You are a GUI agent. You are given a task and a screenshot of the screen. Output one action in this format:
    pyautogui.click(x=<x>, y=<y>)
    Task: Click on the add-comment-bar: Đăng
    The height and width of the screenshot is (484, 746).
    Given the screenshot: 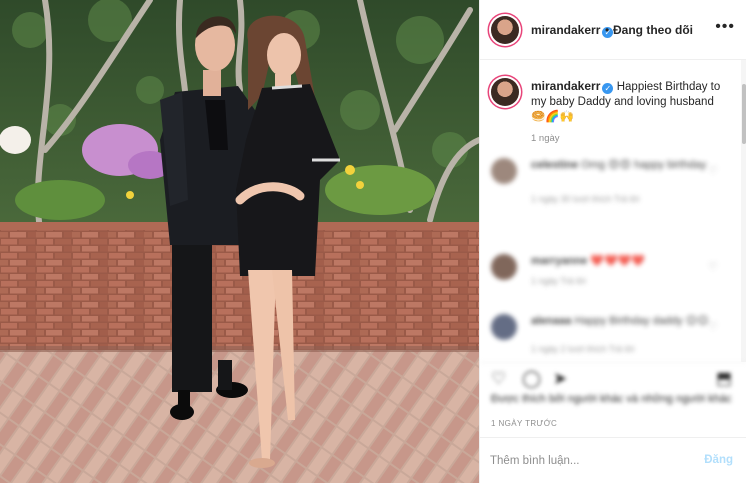 What is the action you would take?
    pyautogui.click(x=613, y=460)
    